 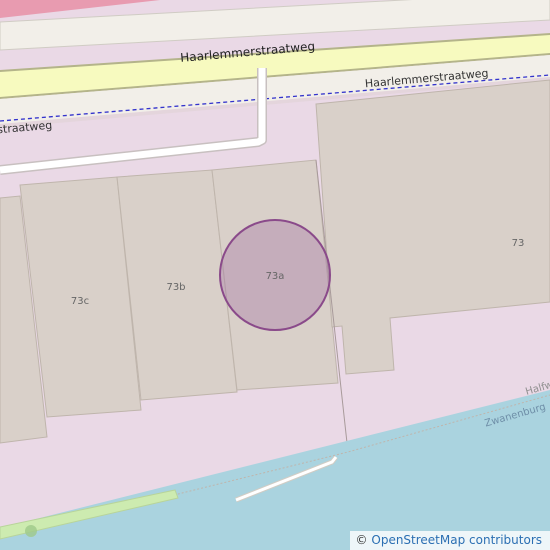 I want to click on tree-icon, so click(x=31, y=531).